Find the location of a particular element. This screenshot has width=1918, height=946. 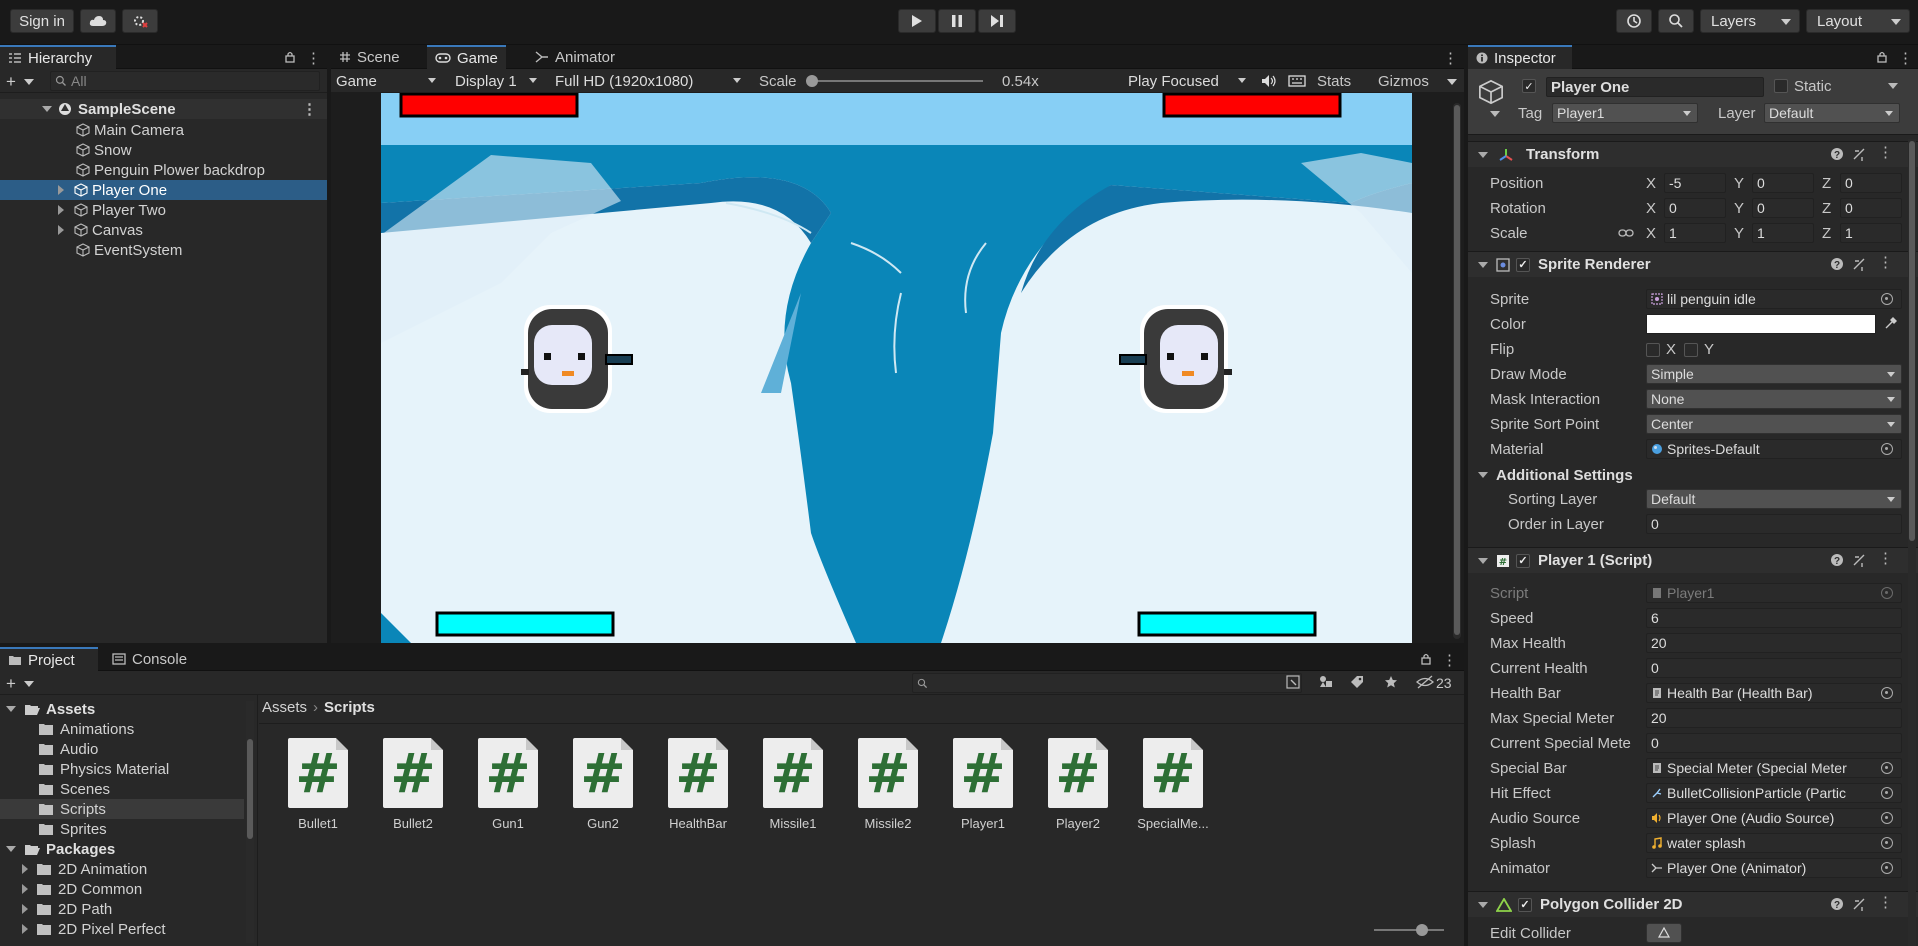

splash-field: water splash is located at coordinates (1774, 843).